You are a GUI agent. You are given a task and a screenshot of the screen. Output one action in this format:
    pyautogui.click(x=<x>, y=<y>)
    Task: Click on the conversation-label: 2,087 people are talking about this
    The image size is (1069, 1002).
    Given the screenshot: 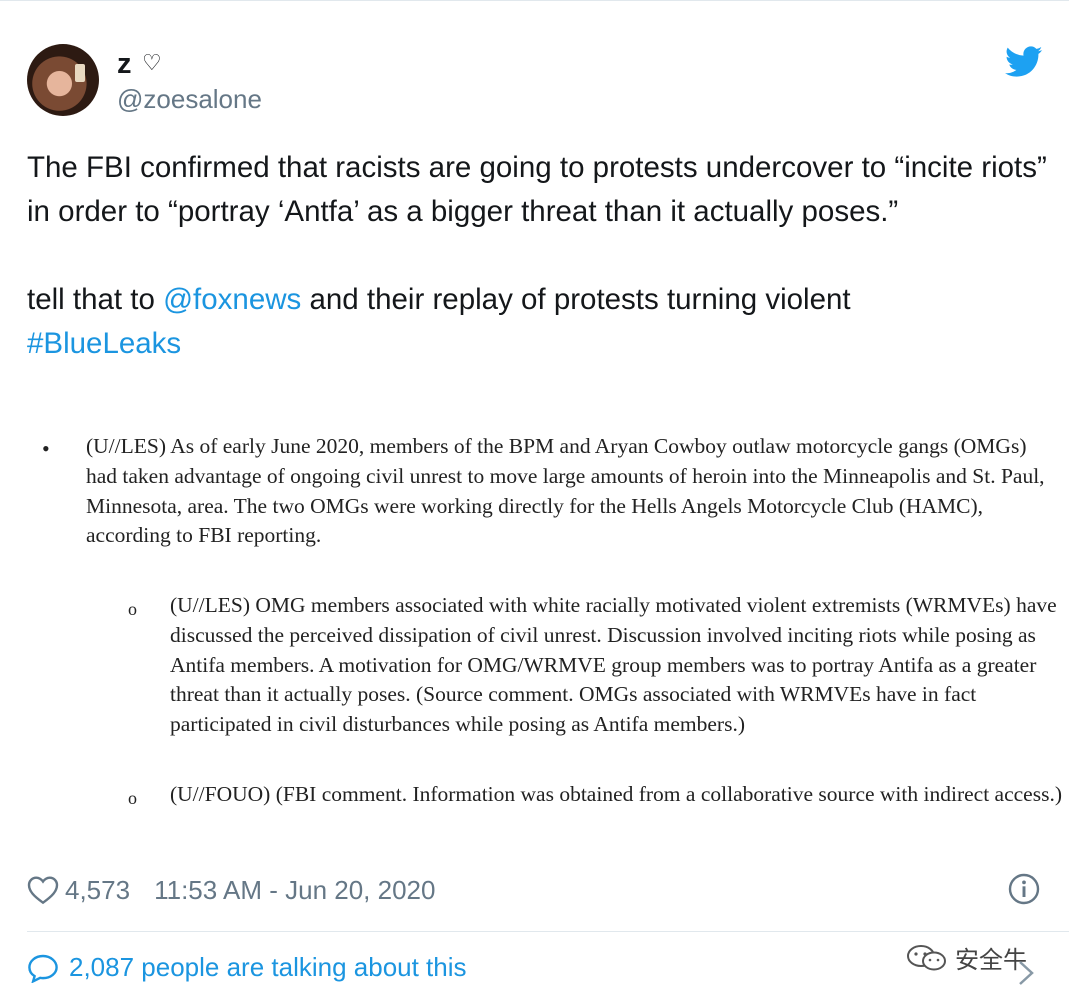 What is the action you would take?
    pyautogui.click(x=268, y=967)
    